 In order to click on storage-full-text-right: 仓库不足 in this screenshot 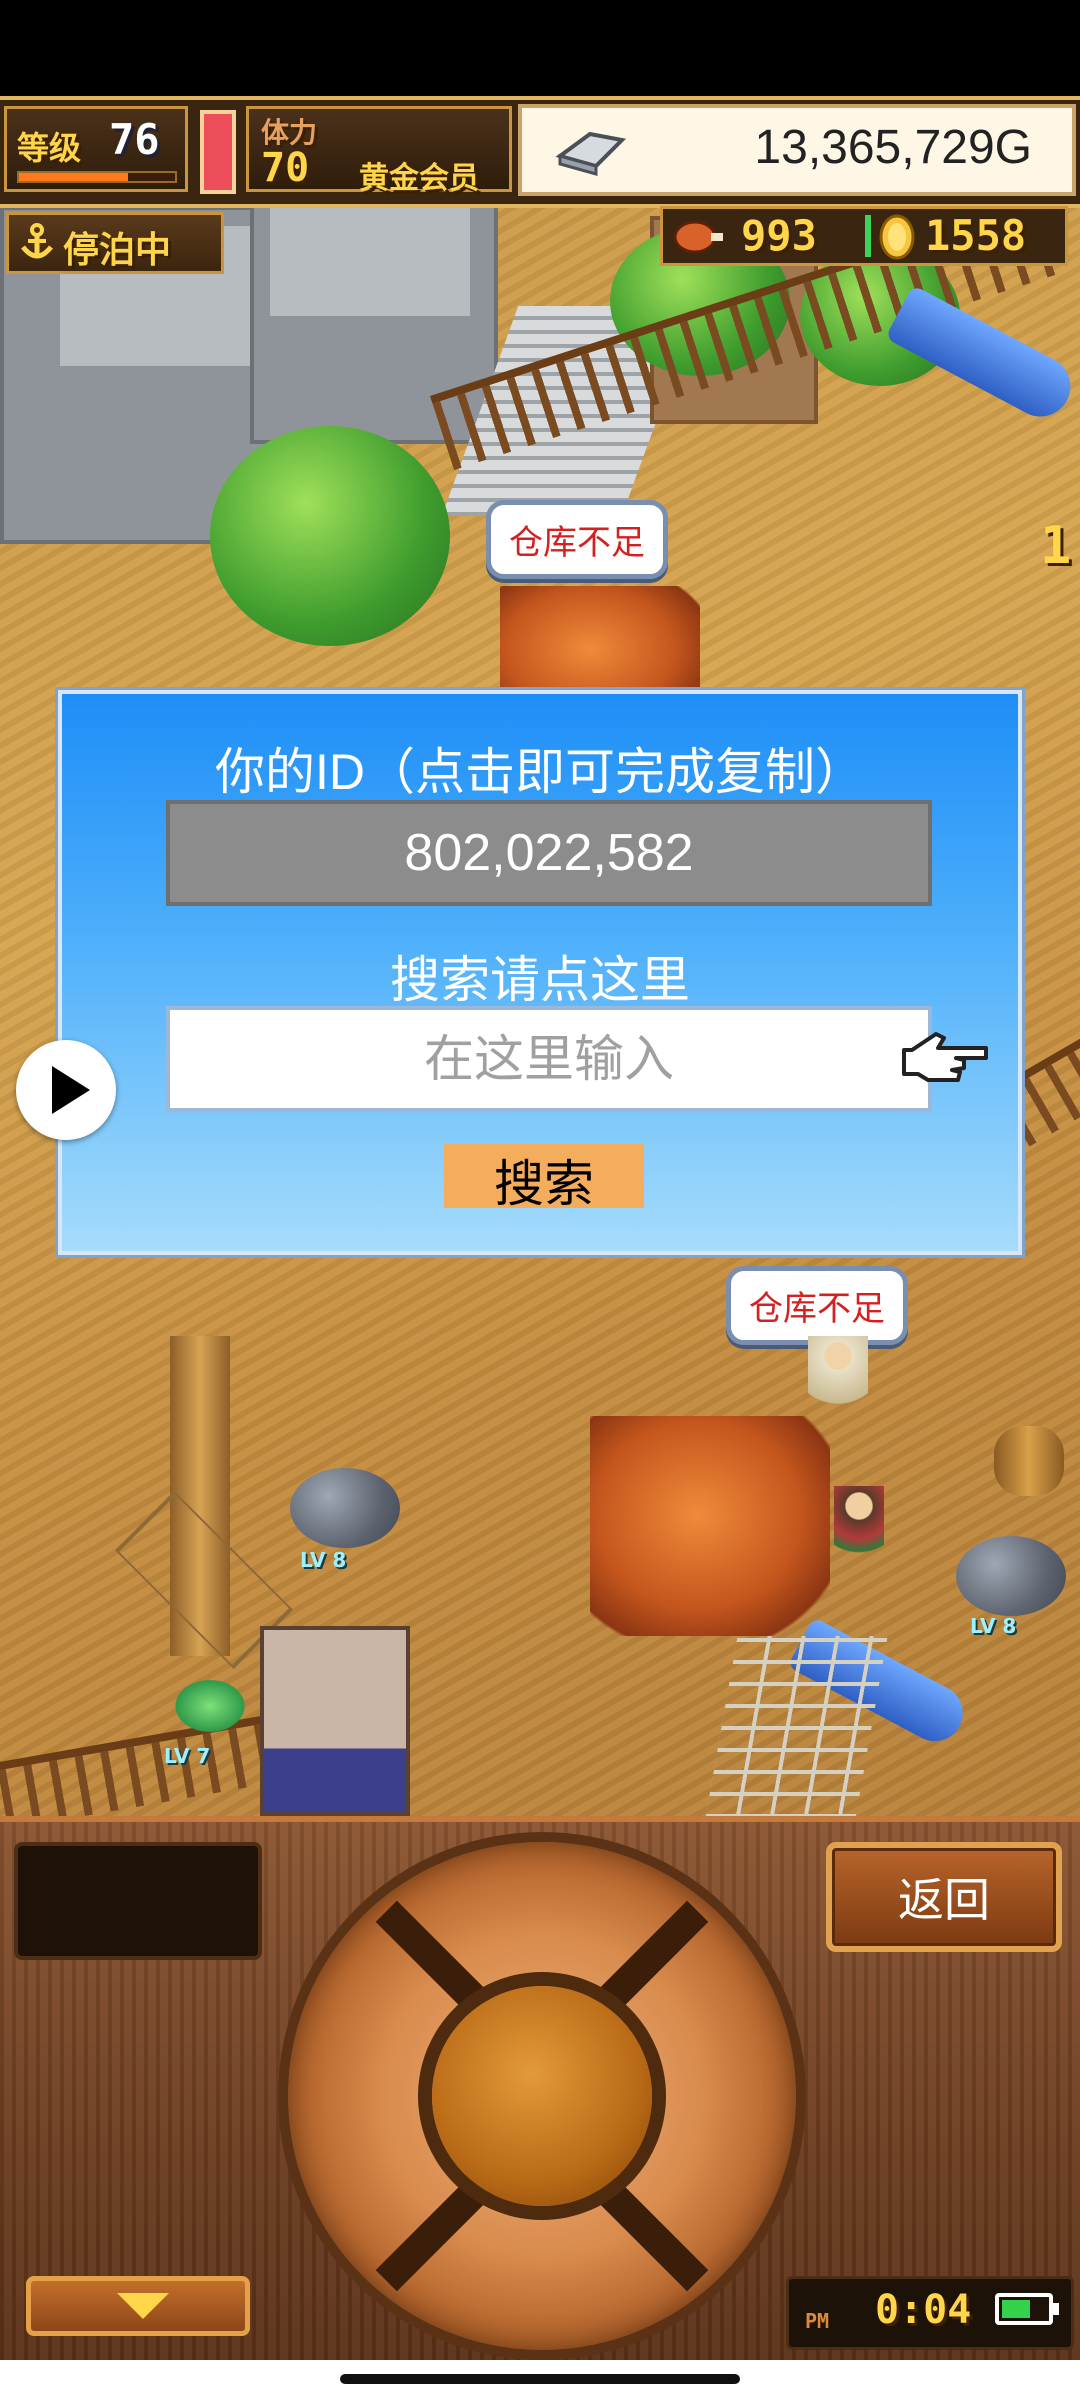, I will do `click(817, 1309)`.